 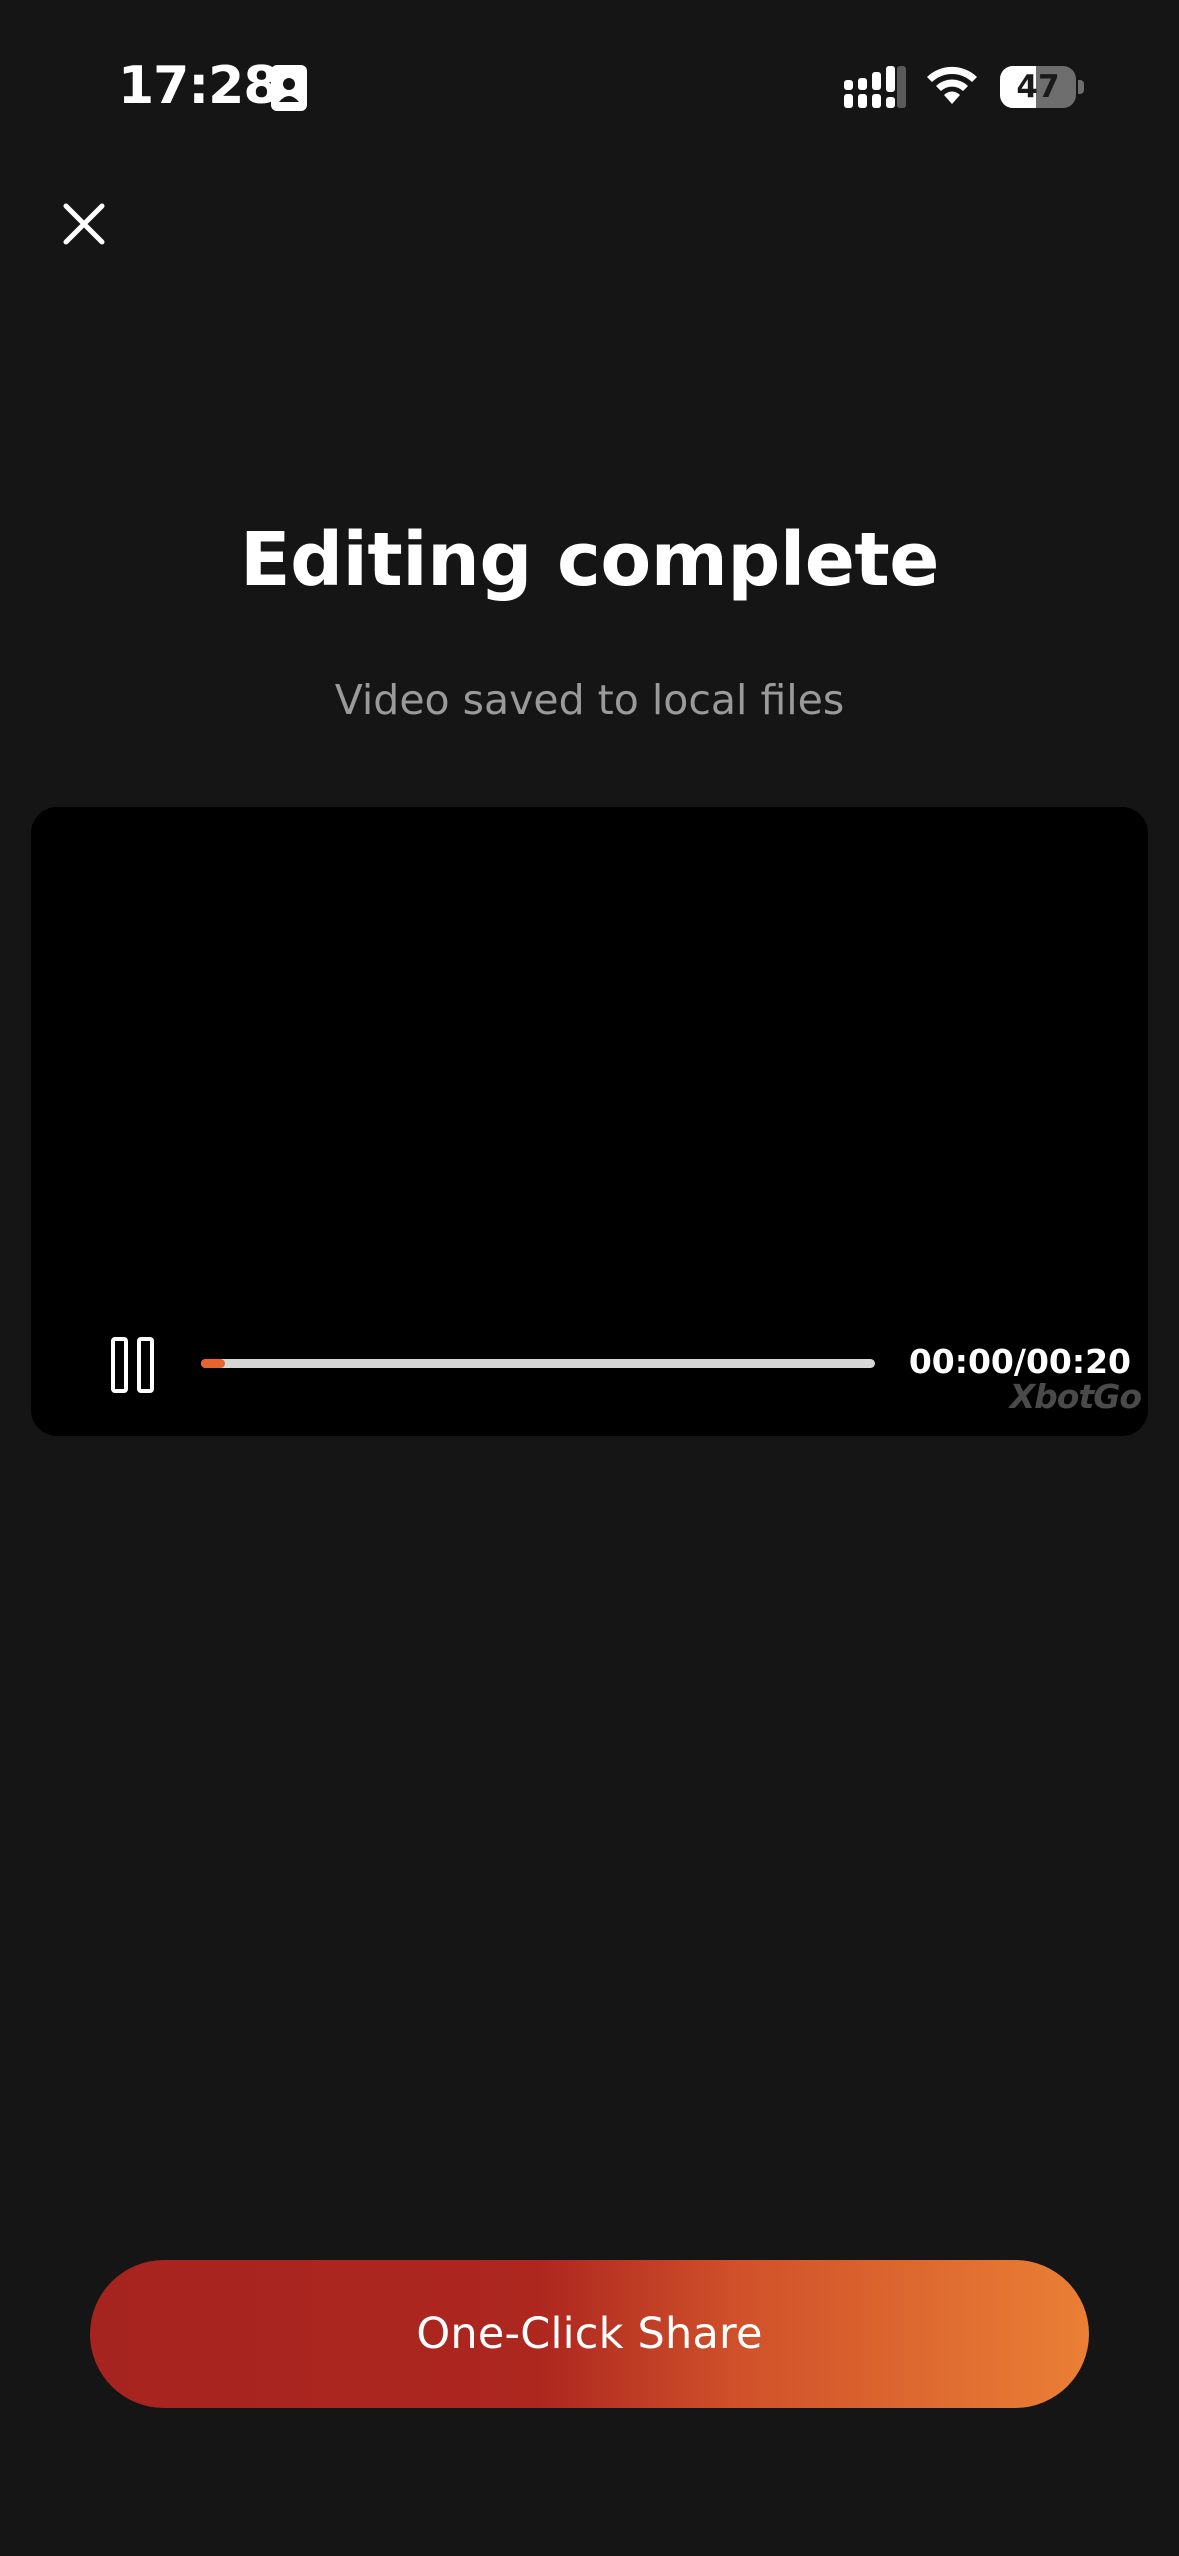 I want to click on share-button-label: One-Click Share, so click(x=589, y=2334).